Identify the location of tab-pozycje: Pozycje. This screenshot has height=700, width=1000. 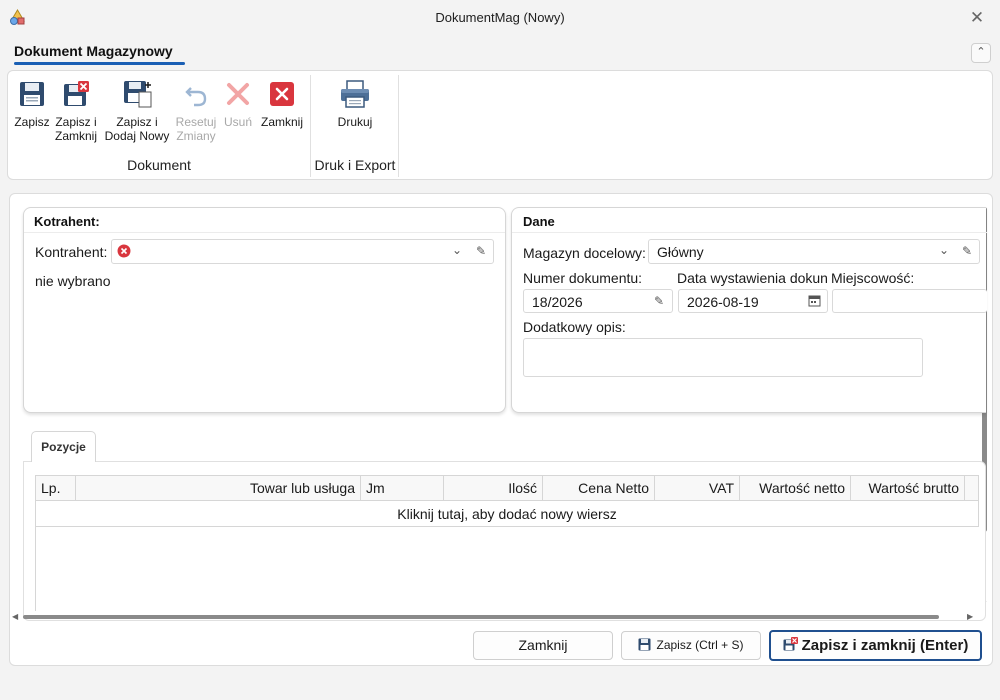
(63, 446).